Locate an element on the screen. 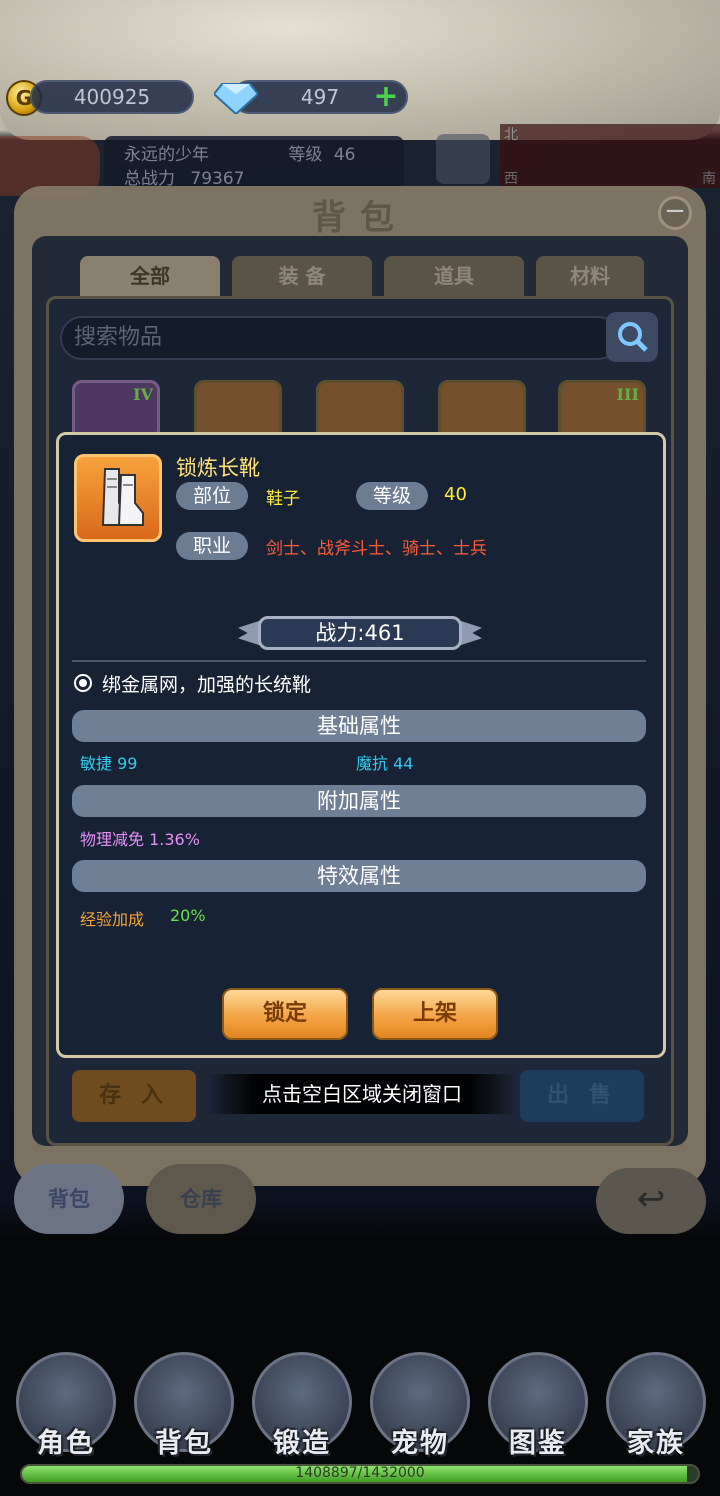 This screenshot has width=720, height=1496. map-south: 南 is located at coordinates (709, 179).